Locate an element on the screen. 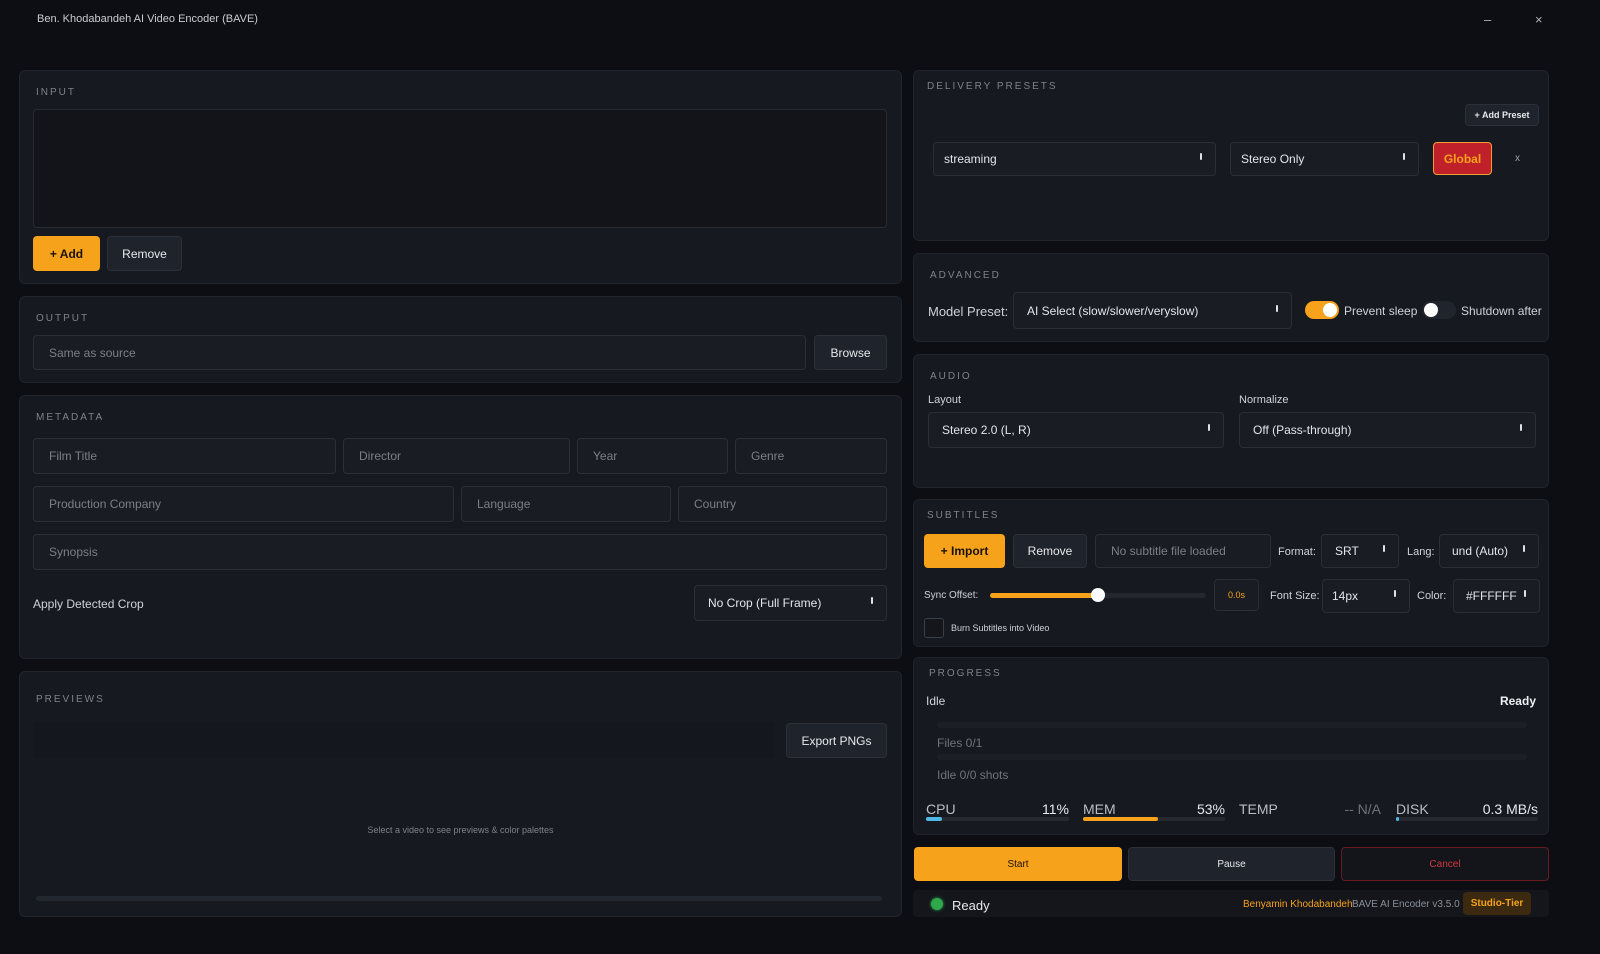 The width and height of the screenshot is (1600, 954). burn-subtitles-checkbox is located at coordinates (934, 628).